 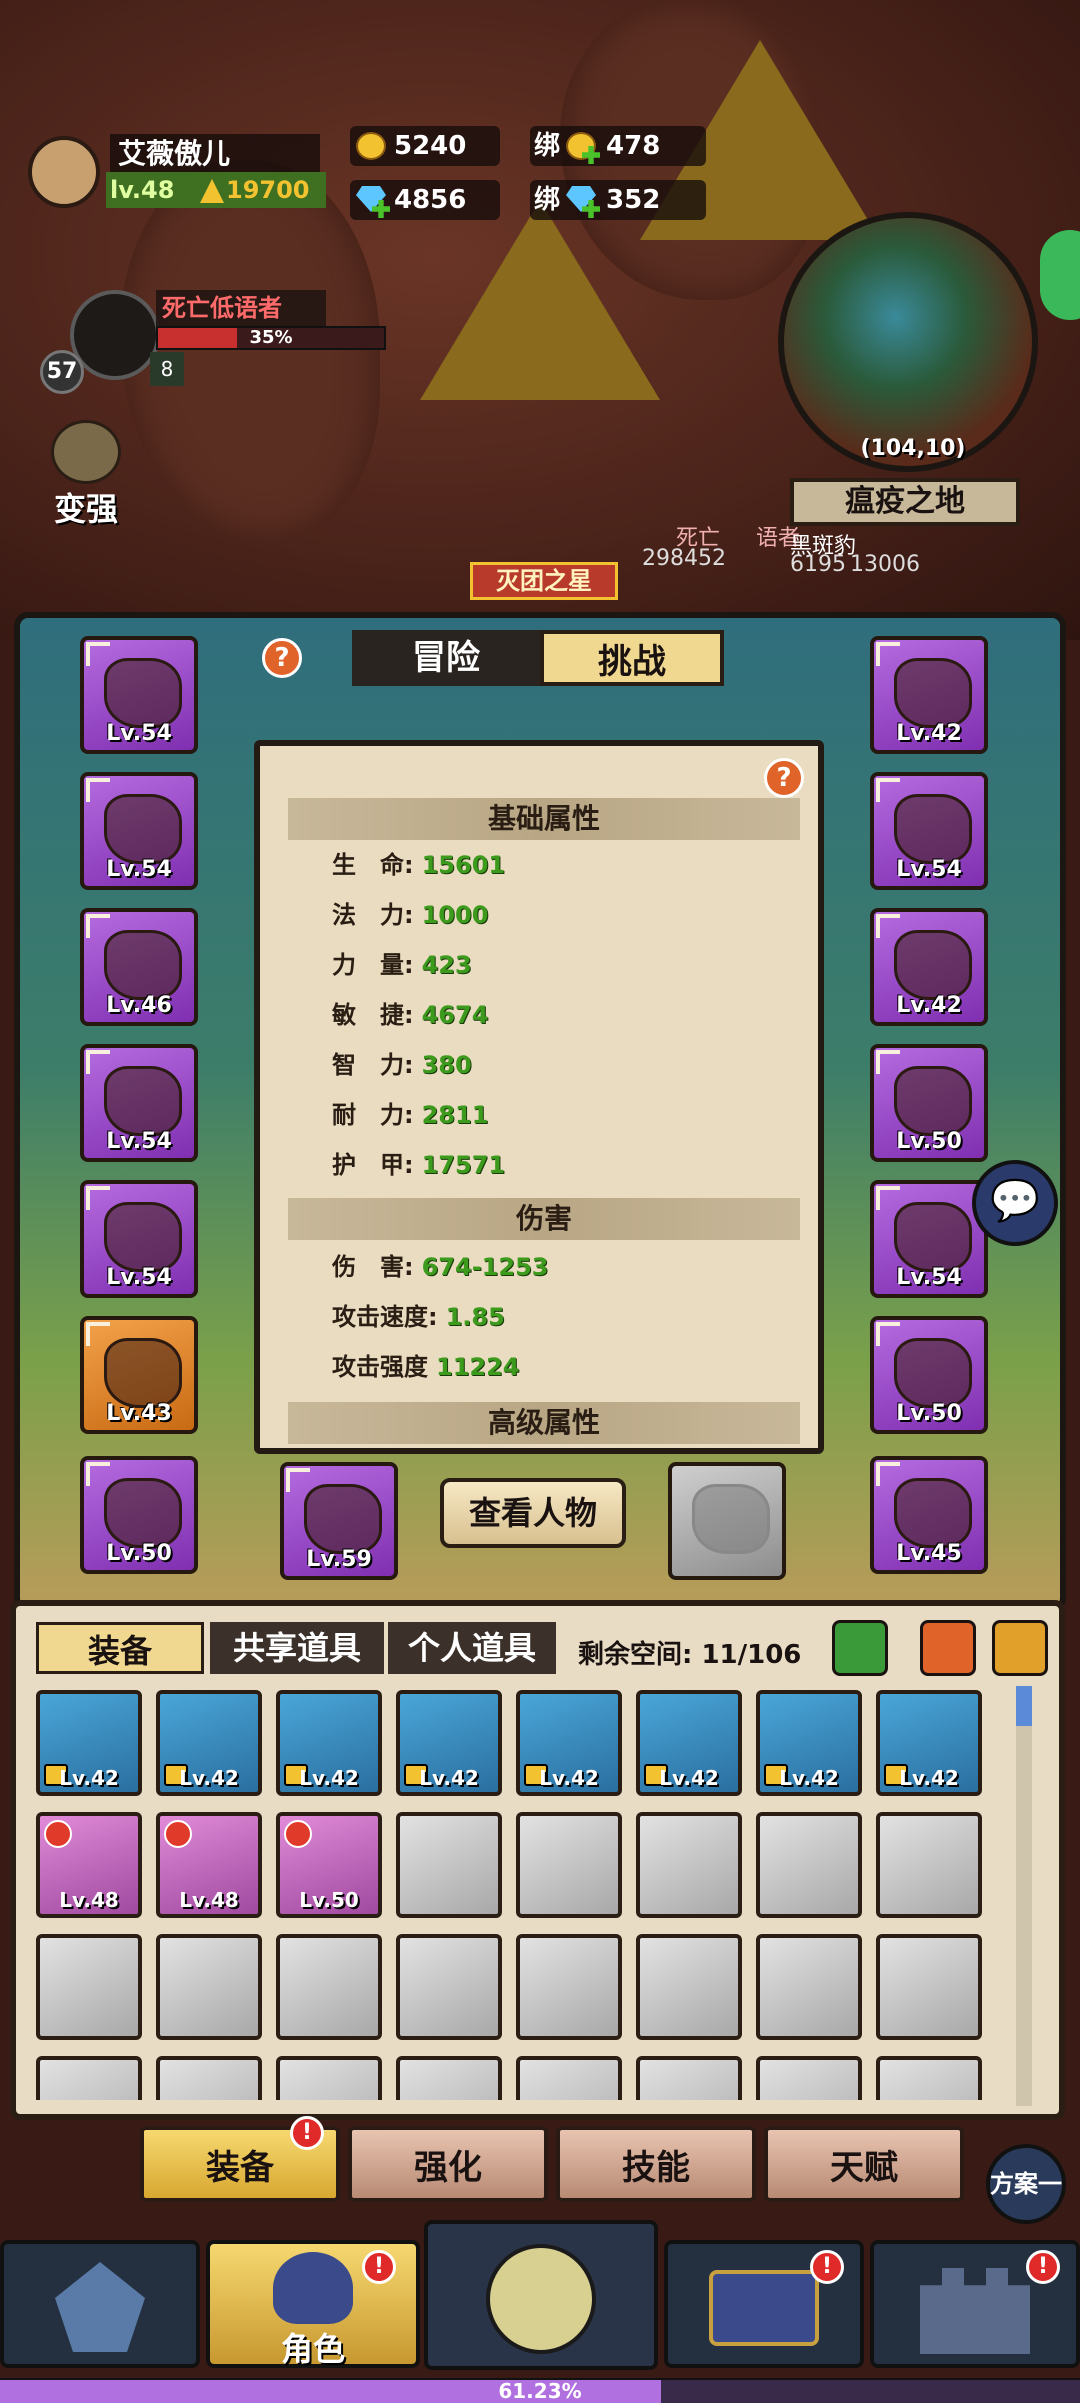 I want to click on bound-gold-counter: 绑 478, so click(x=618, y=146).